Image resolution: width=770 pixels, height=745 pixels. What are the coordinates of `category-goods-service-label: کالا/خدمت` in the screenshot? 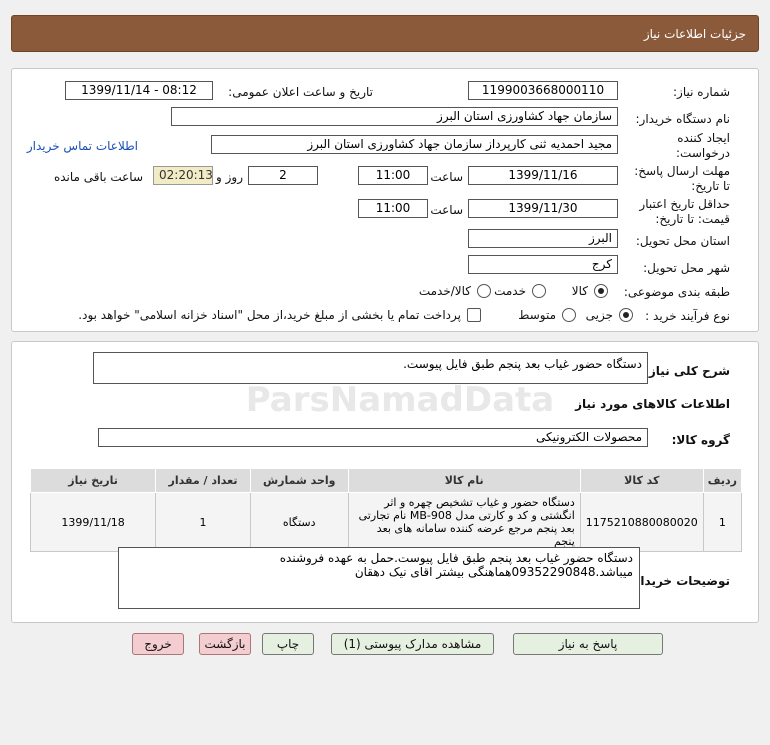 It's located at (444, 291).